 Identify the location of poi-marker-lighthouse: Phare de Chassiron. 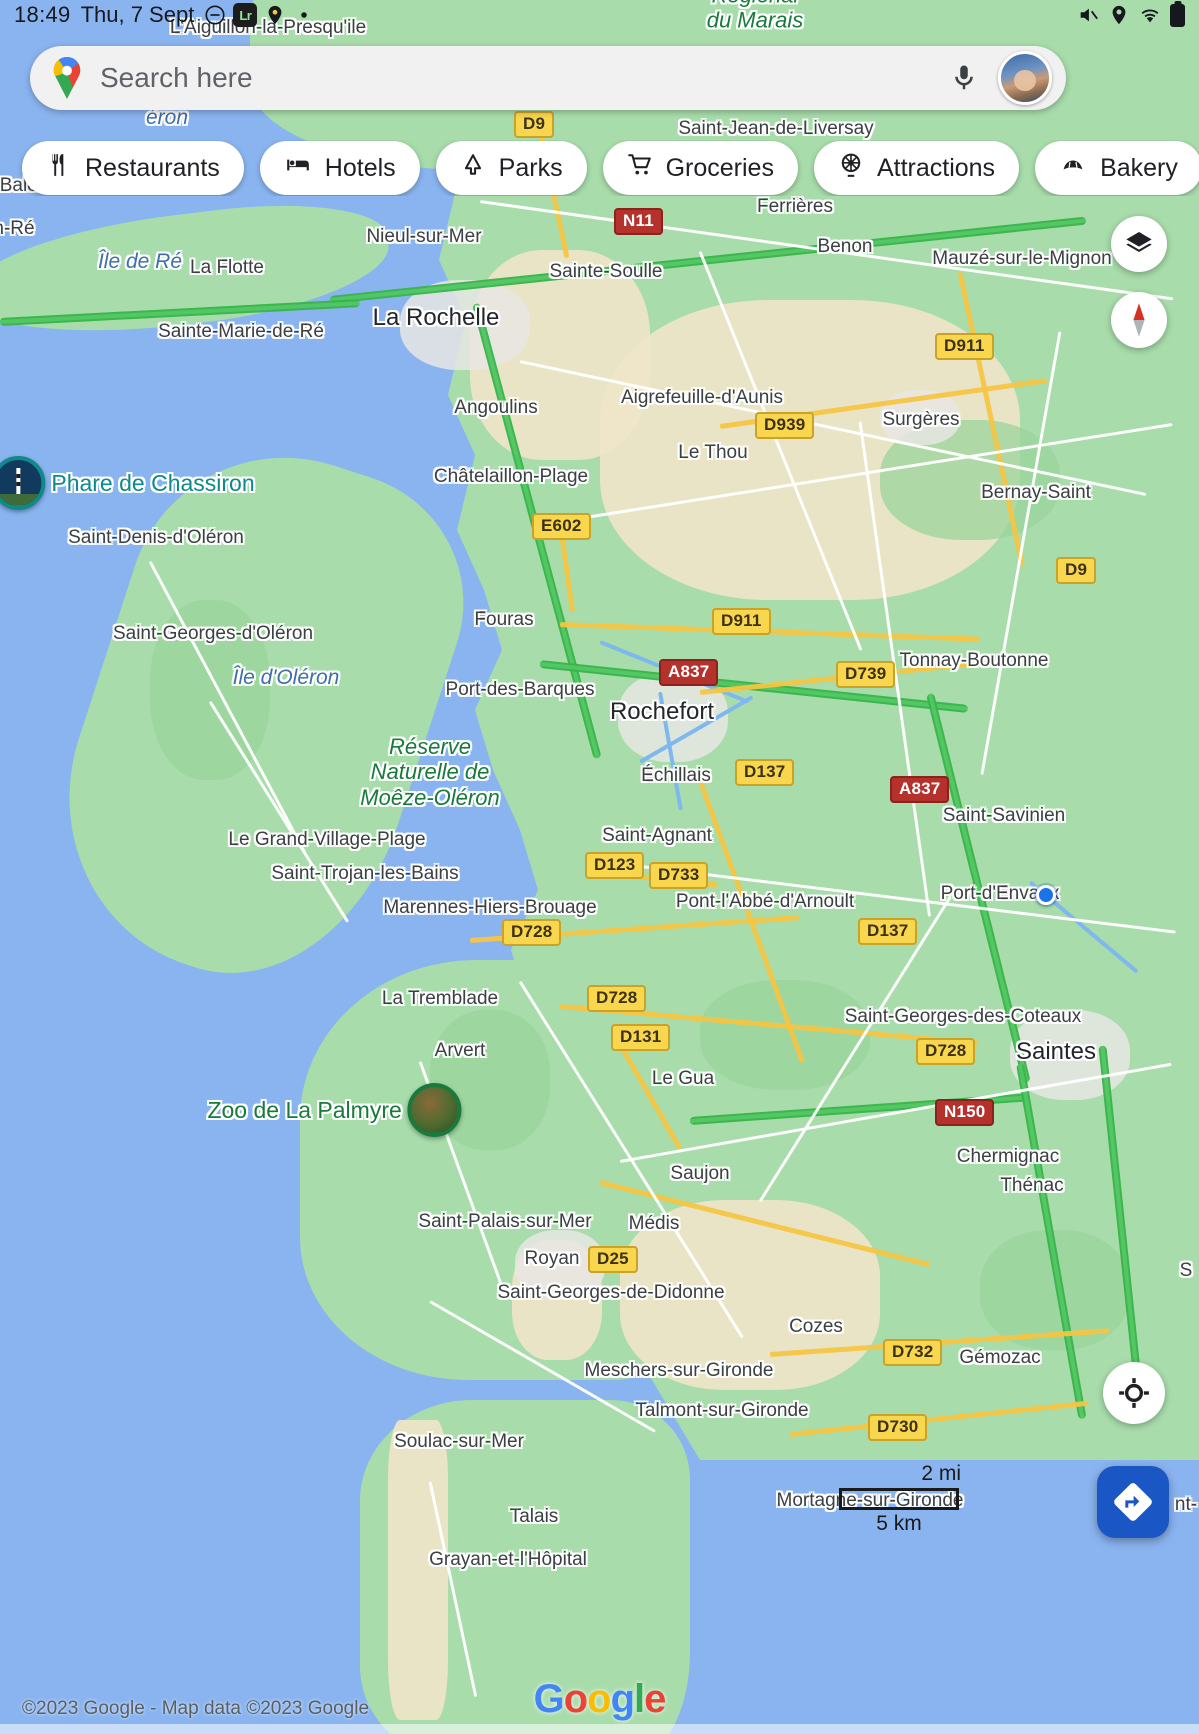
(127, 483).